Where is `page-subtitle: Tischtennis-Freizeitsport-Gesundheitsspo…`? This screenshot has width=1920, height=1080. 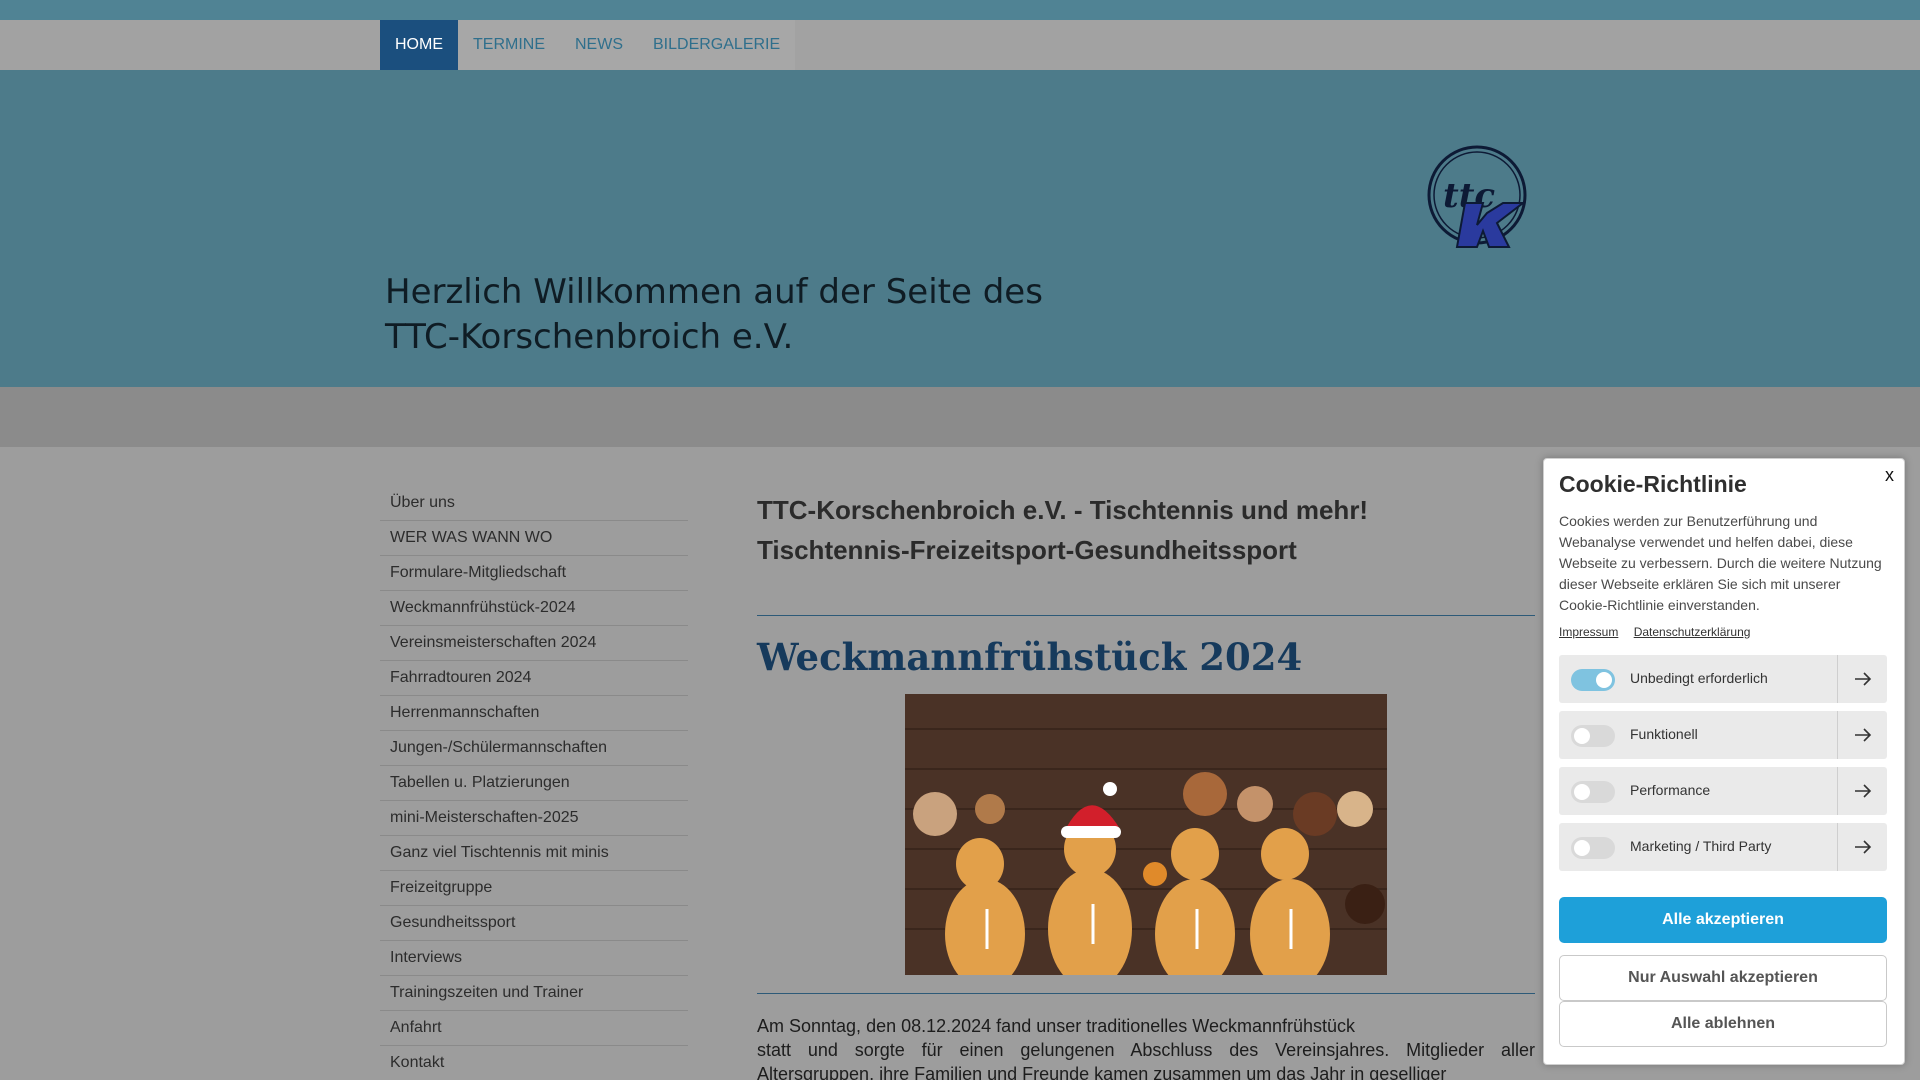 page-subtitle: Tischtennis-Freizeitsport-Gesundheitsspo… is located at coordinates (1027, 550).